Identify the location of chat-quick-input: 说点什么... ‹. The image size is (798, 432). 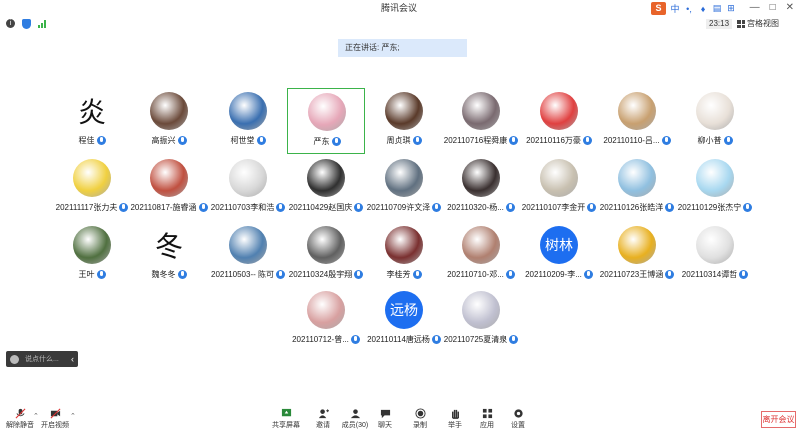
(42, 359).